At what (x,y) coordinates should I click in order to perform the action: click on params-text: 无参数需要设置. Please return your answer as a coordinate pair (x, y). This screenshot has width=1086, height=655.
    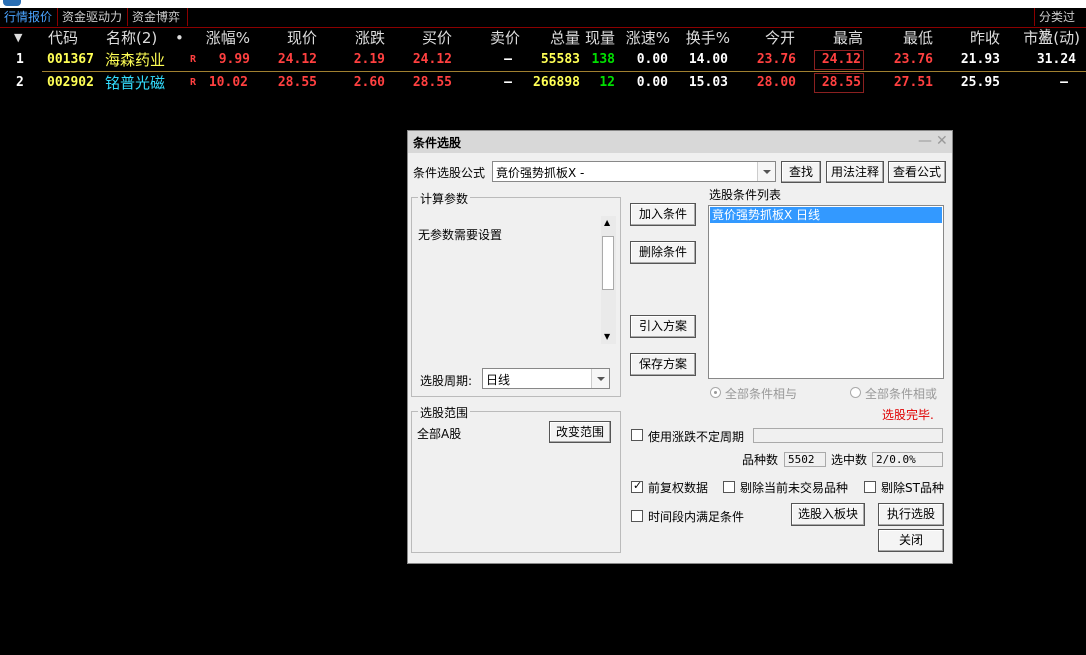
    Looking at the image, I should click on (460, 235).